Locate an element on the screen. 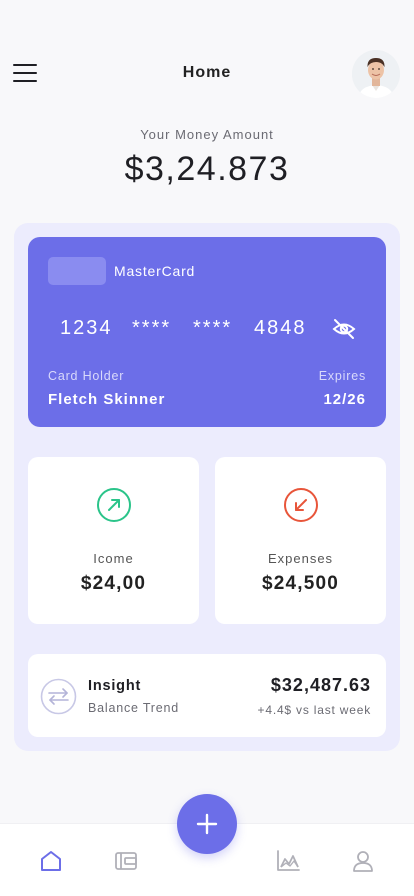 Image resolution: width=414 pixels, height=896 pixels. nav-statistics is located at coordinates (288, 861).